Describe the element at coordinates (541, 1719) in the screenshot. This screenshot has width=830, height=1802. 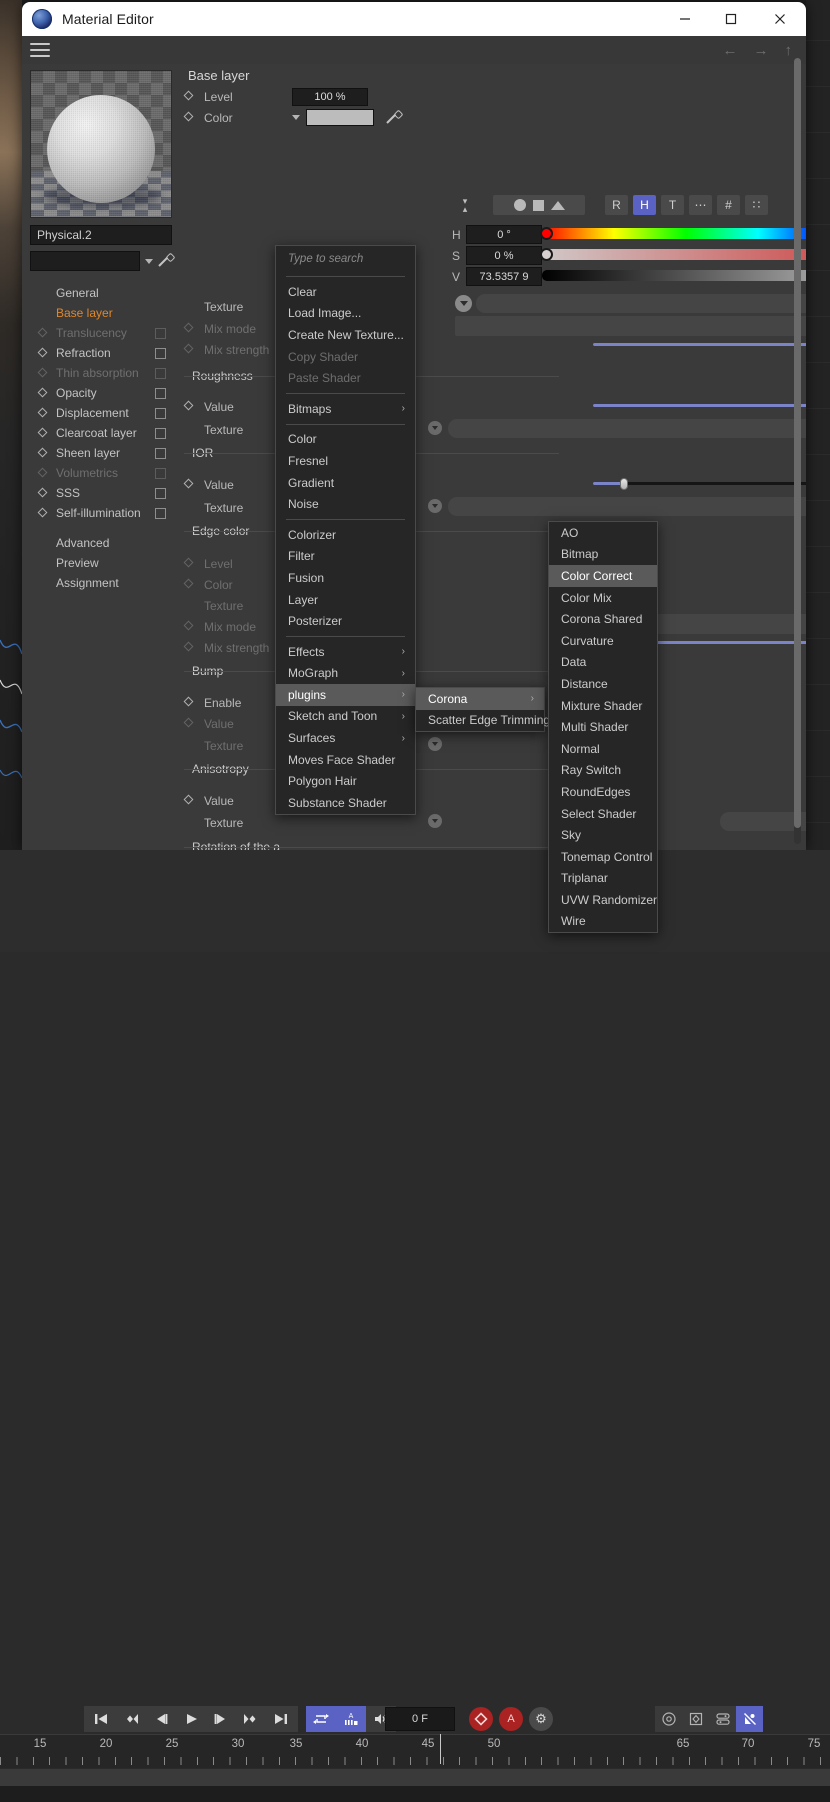
I see `gear-icon: ⚙` at that location.